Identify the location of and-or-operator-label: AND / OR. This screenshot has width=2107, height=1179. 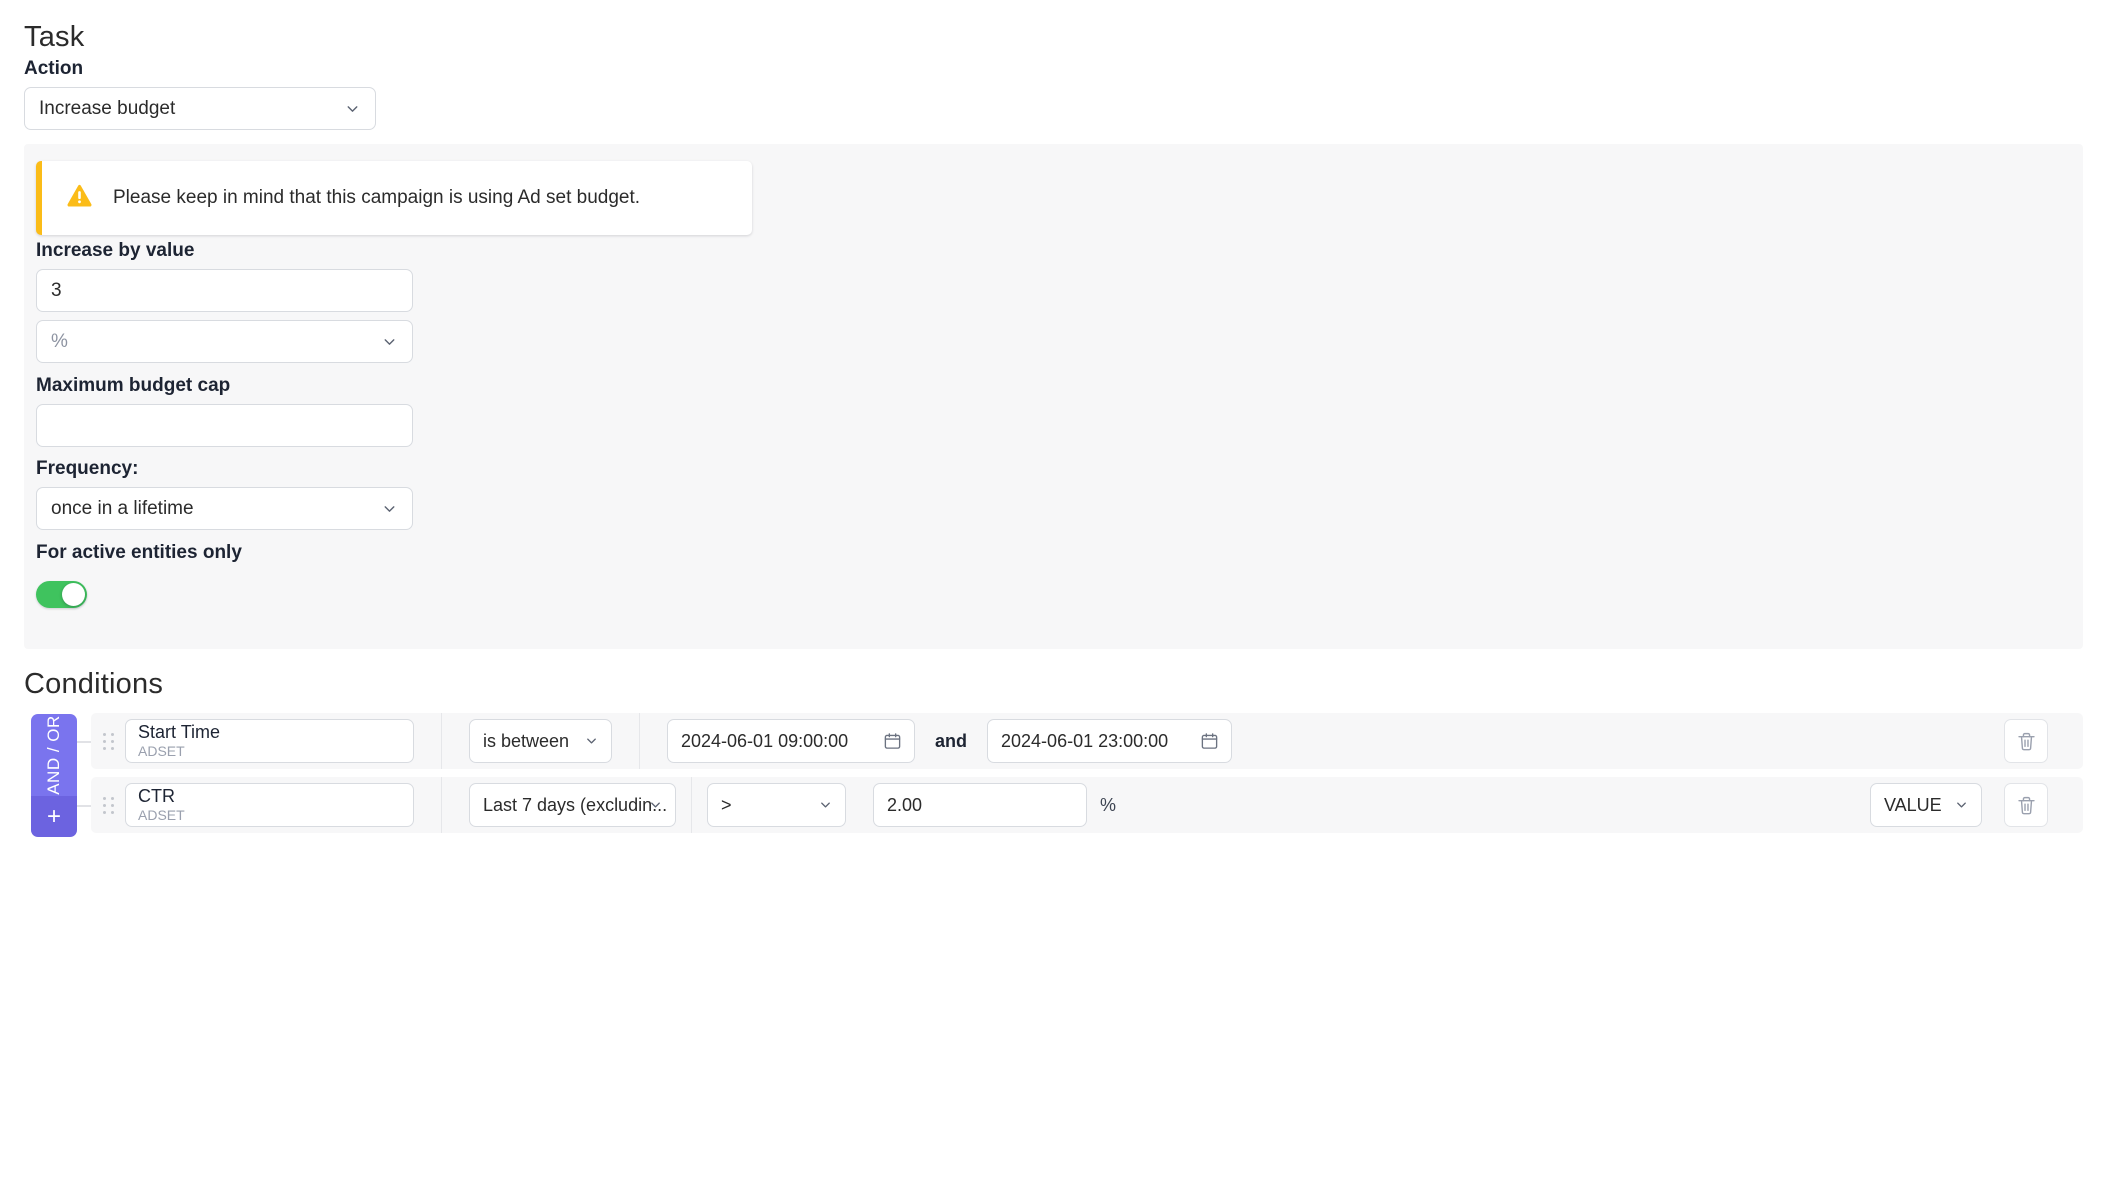
(53, 755).